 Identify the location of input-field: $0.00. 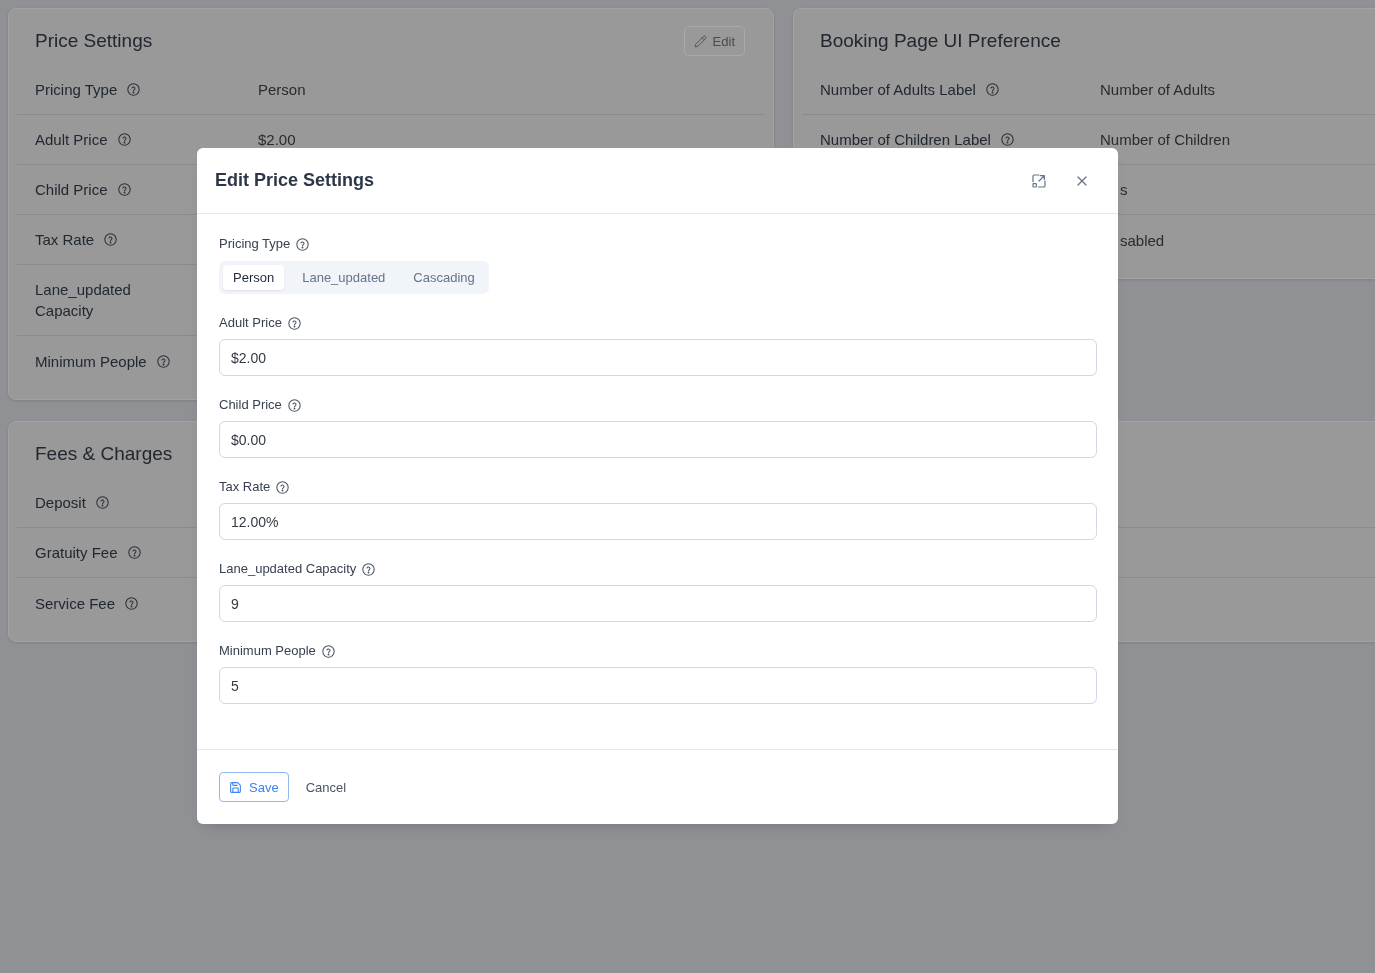
(658, 439).